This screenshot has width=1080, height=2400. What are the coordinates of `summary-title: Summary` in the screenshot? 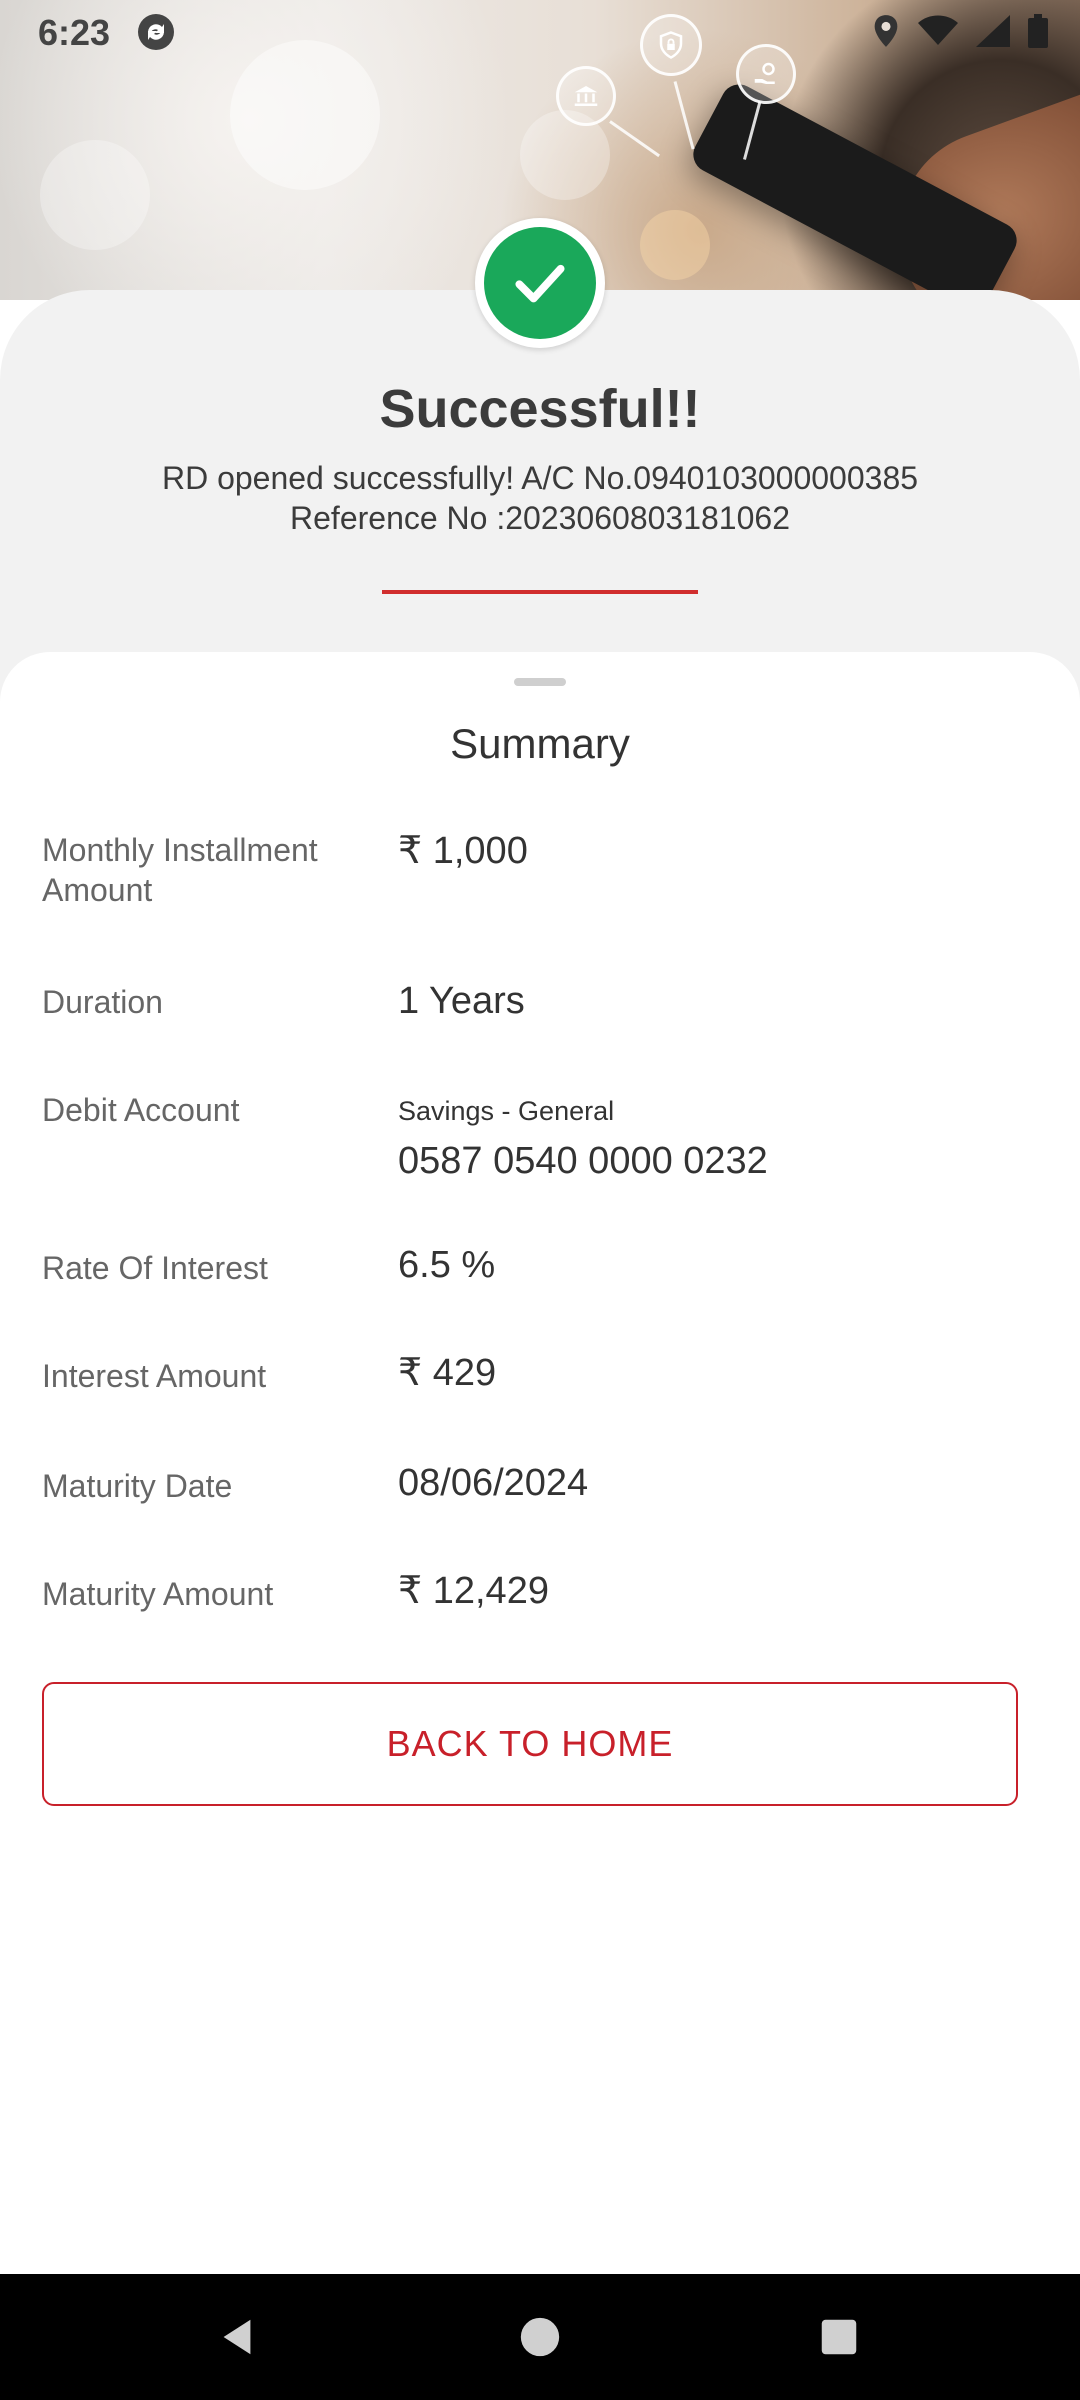 It's located at (540, 743).